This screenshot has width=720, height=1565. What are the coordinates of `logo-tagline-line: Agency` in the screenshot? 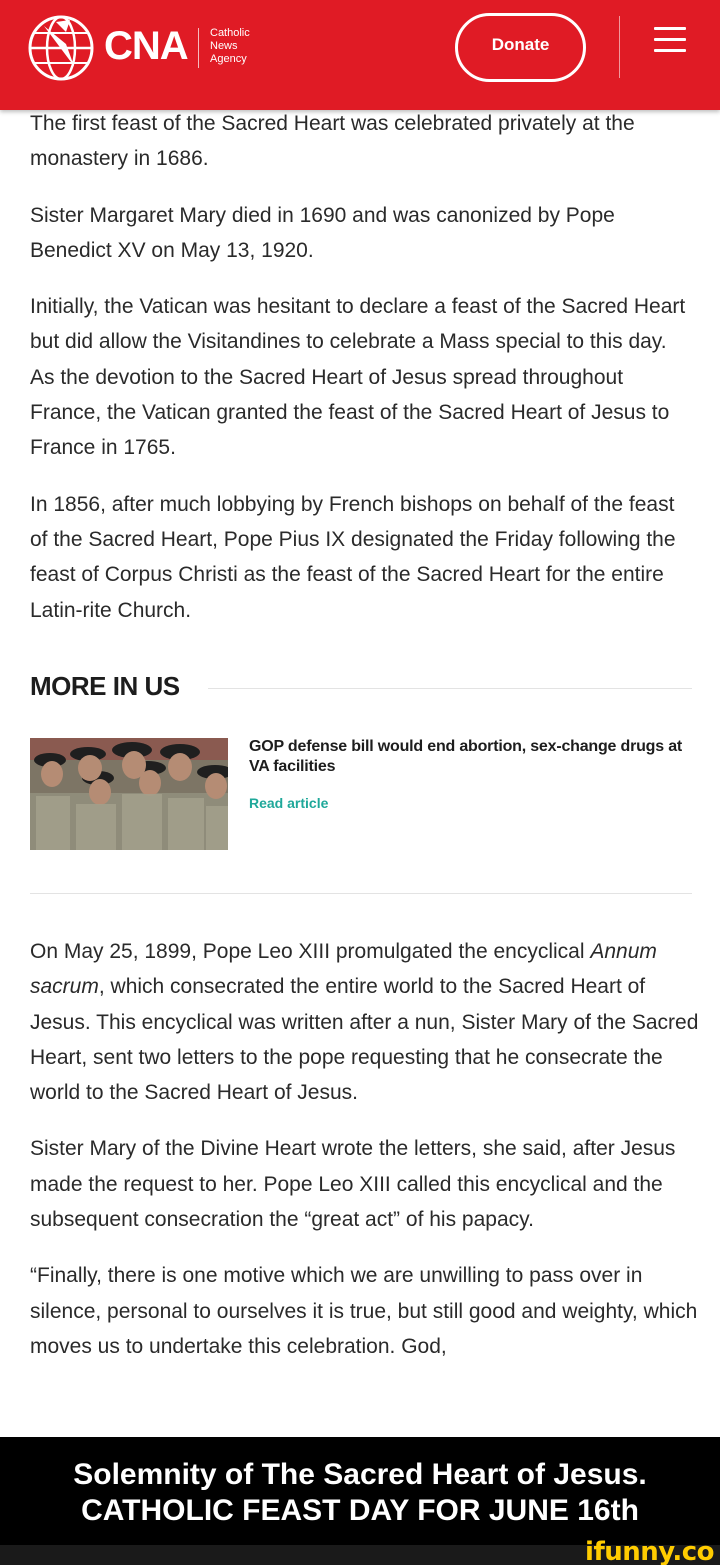 It's located at (228, 59).